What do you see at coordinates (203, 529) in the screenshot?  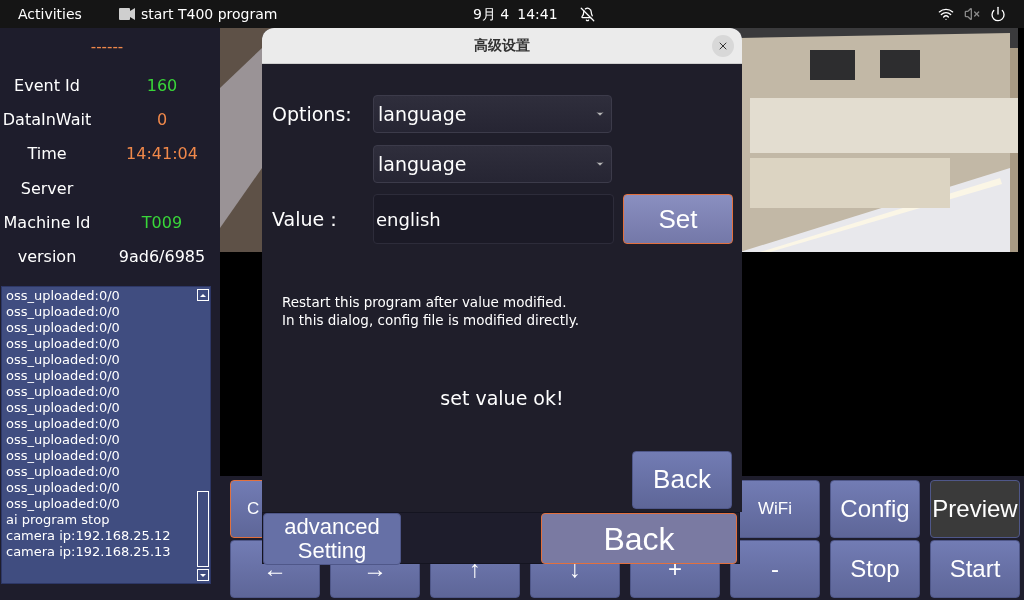 I see `scroll-thumb` at bounding box center [203, 529].